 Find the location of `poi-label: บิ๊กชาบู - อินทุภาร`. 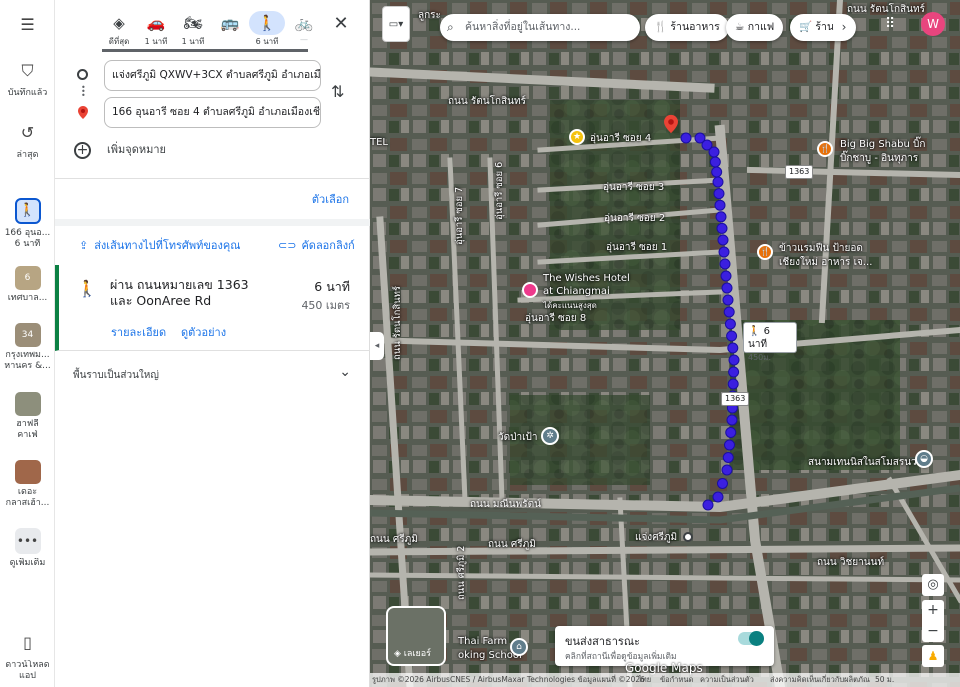

poi-label: บิ๊กชาบู - อินทุภาร is located at coordinates (879, 158).